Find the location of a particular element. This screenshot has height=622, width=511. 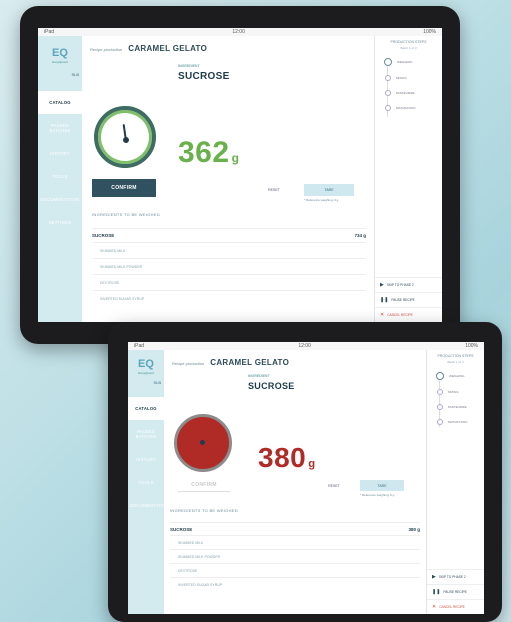

ingredient-label: INGREDIENT is located at coordinates (259, 376).